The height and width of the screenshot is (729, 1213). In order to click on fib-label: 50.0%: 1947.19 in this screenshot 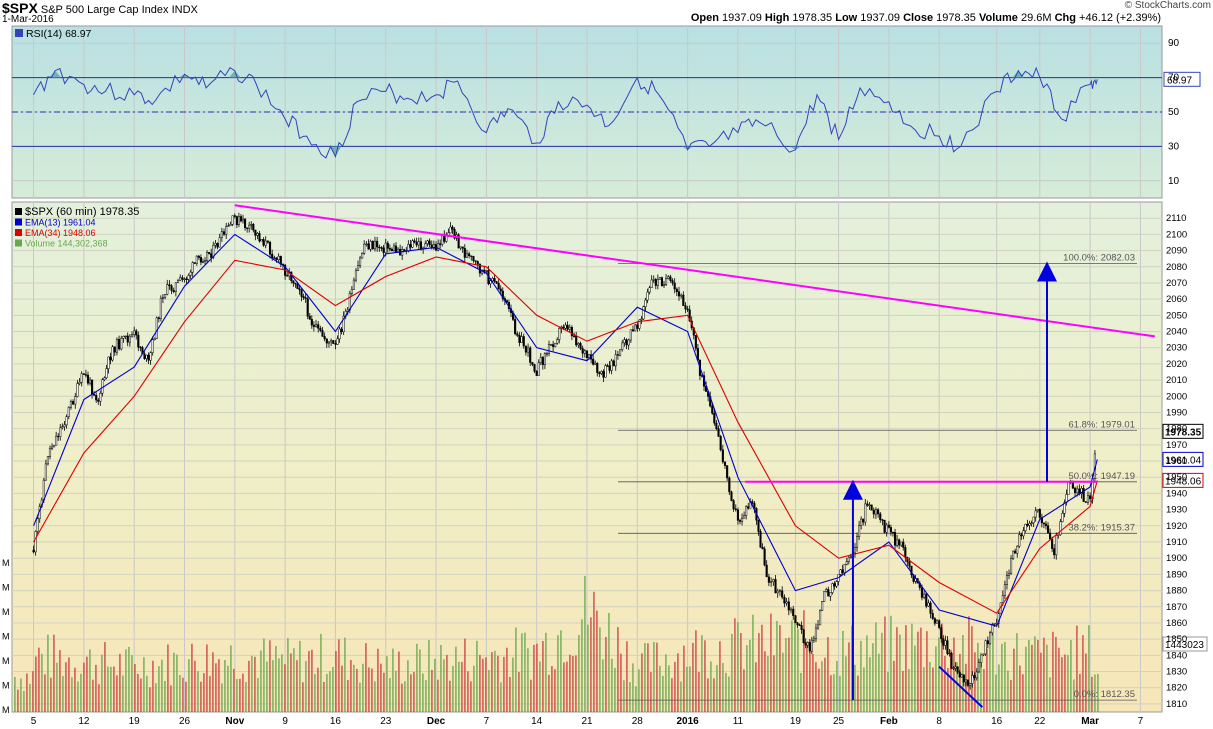, I will do `click(1101, 476)`.